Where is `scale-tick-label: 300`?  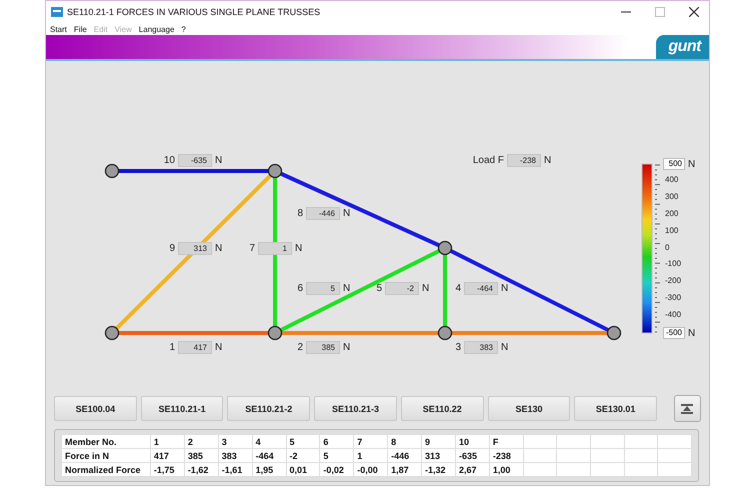
scale-tick-label: 300 is located at coordinates (671, 196).